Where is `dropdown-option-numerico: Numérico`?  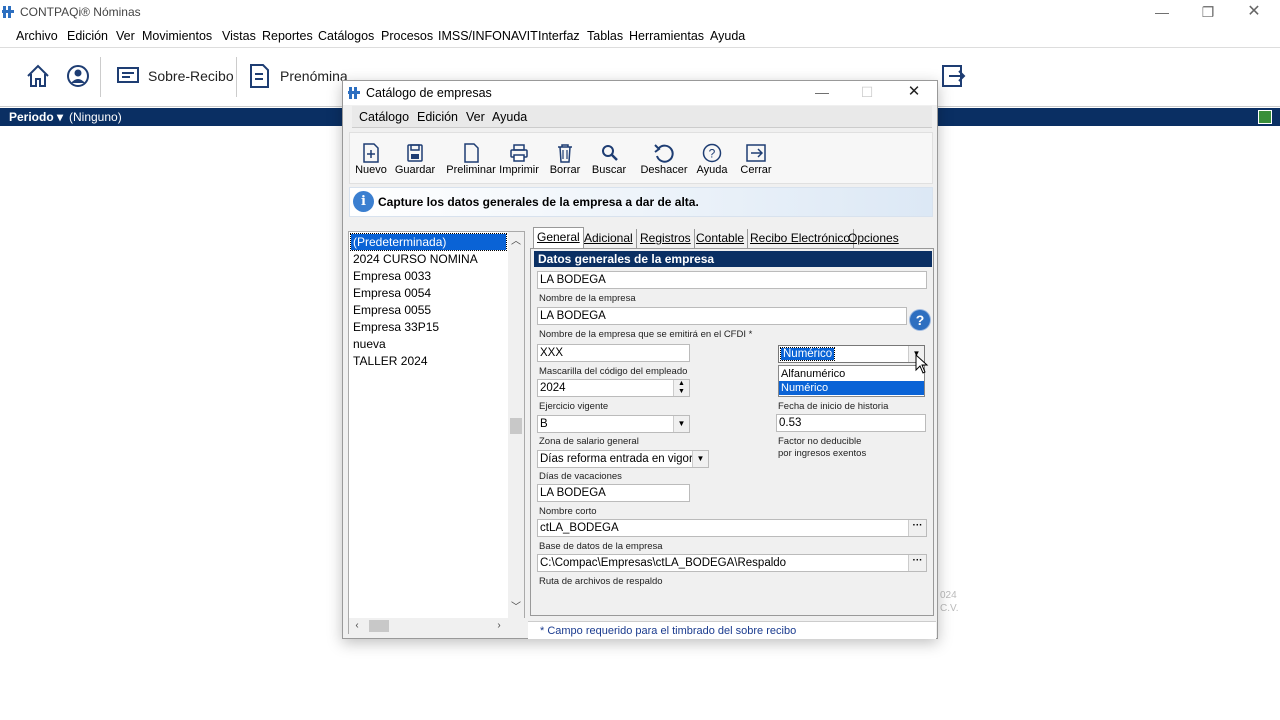 dropdown-option-numerico: Numérico is located at coordinates (851, 388).